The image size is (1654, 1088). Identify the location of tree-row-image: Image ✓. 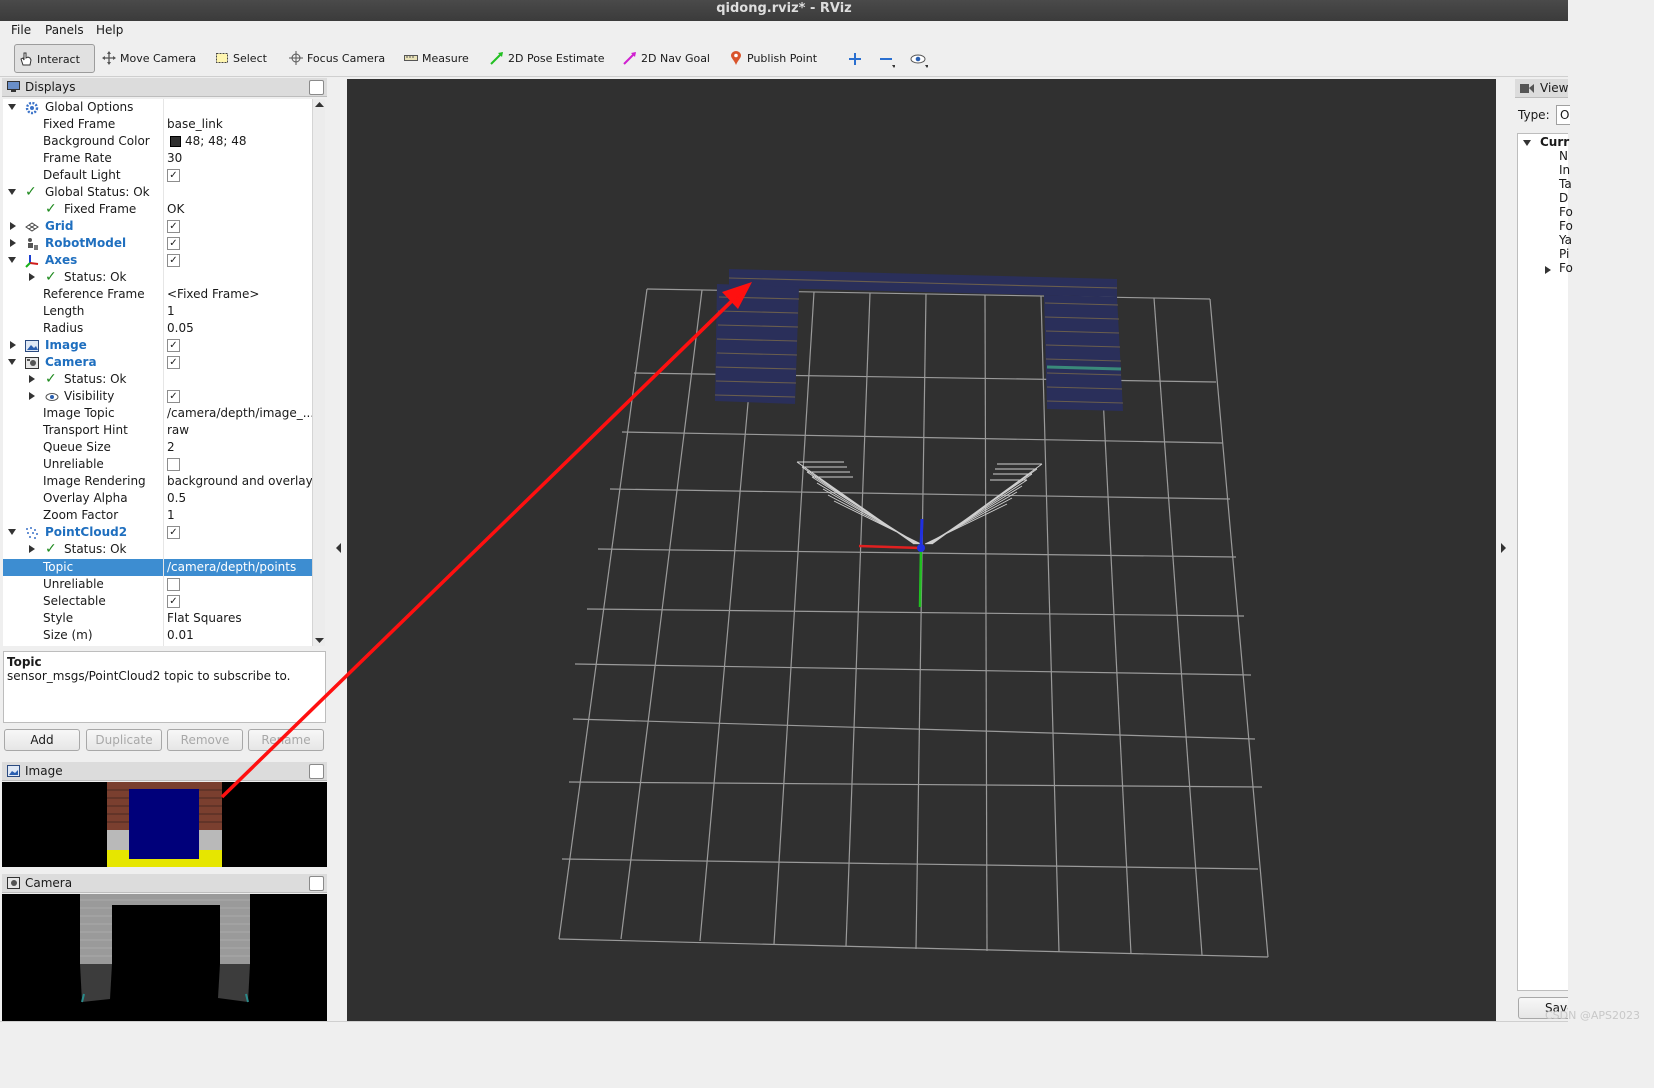
(157, 345).